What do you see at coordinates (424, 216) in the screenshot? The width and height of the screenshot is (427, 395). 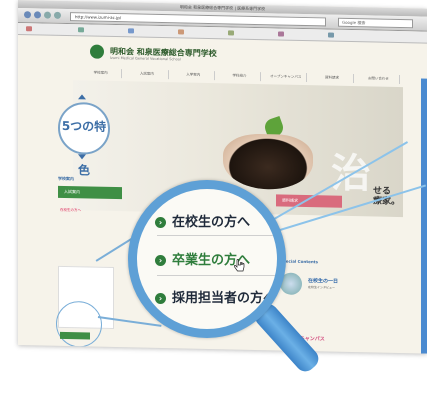 I see `scrollbar` at bounding box center [424, 216].